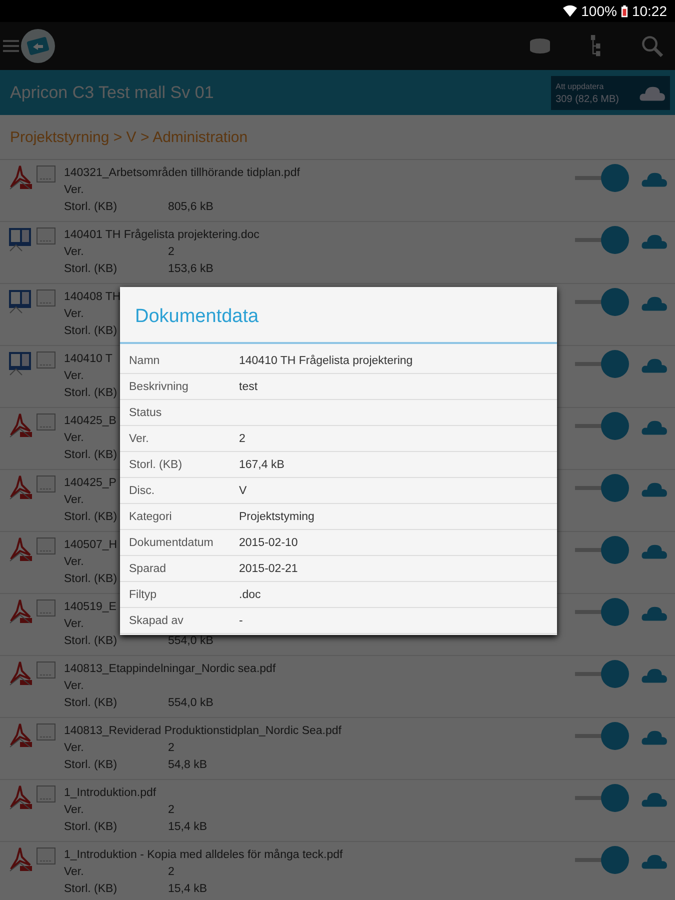 This screenshot has height=900, width=675. What do you see at coordinates (38, 46) in the screenshot?
I see `app-logo-icon` at bounding box center [38, 46].